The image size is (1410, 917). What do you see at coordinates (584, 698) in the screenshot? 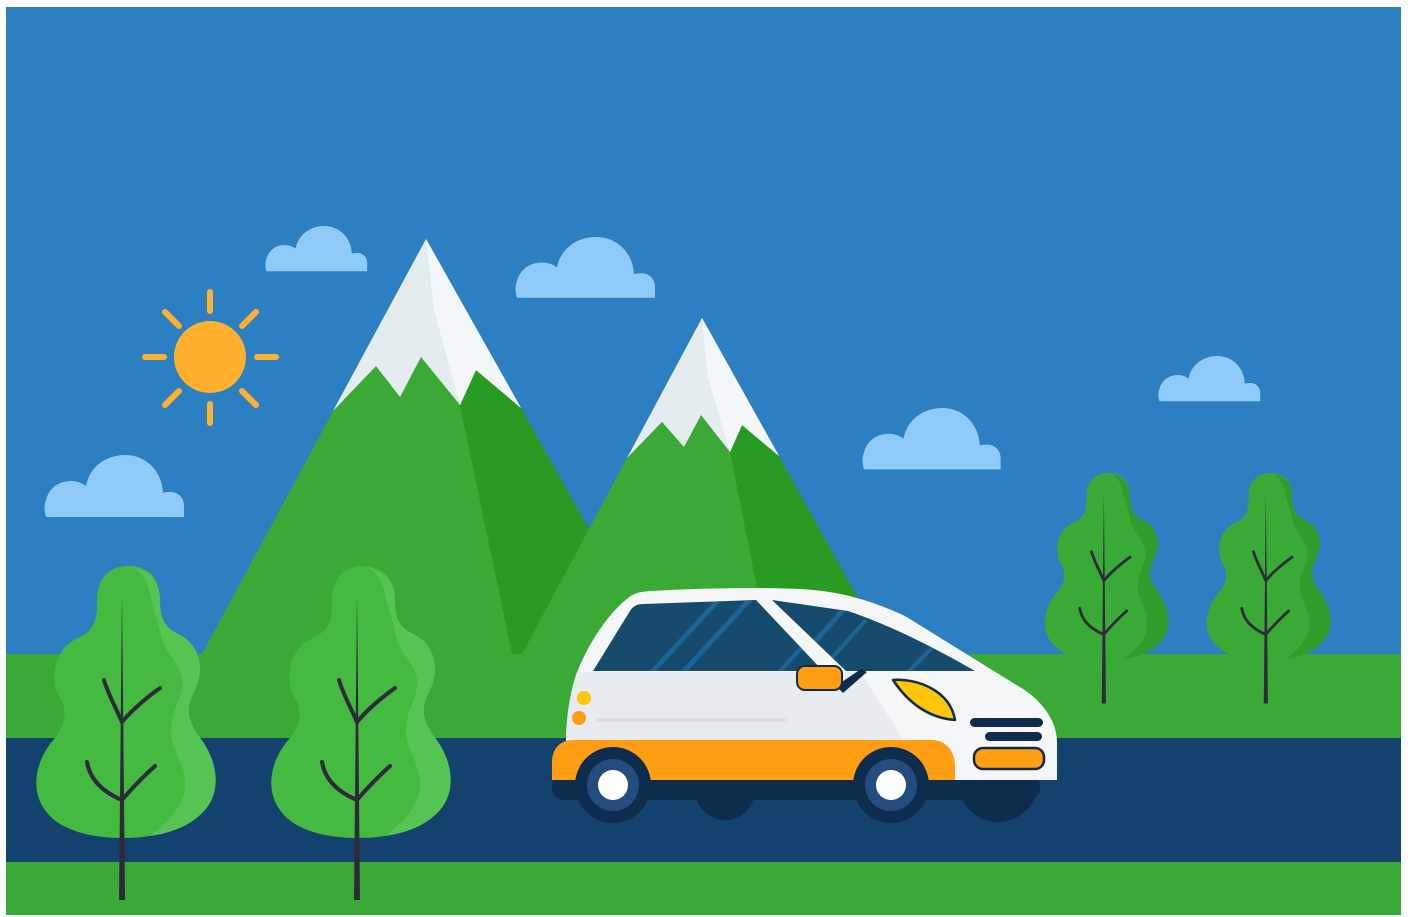
I see `car-rear-light-top` at bounding box center [584, 698].